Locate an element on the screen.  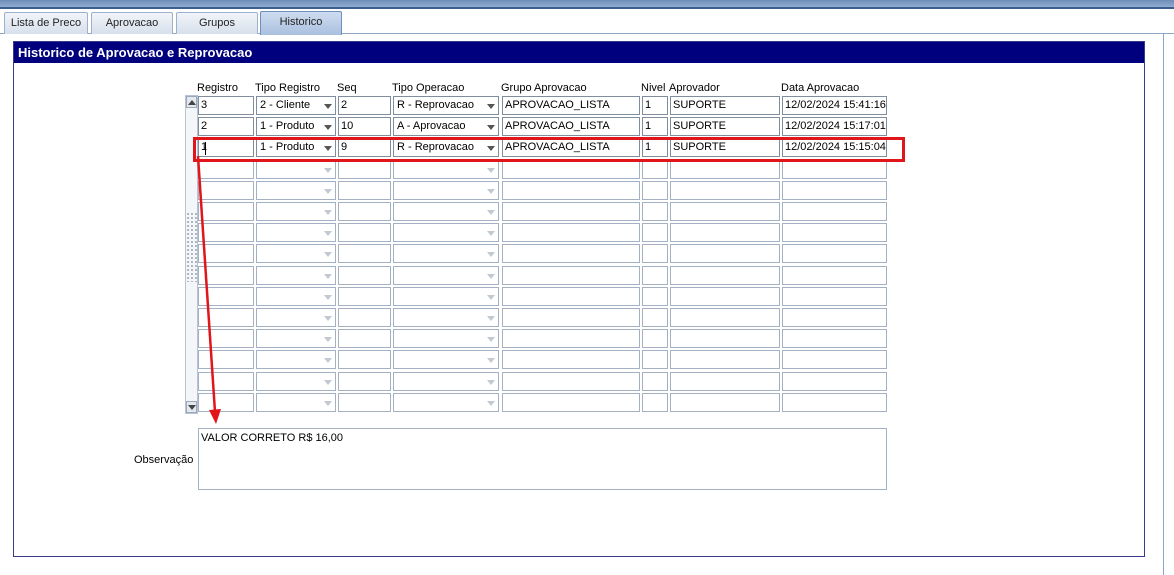
tab-grupos: Grupos is located at coordinates (217, 23).